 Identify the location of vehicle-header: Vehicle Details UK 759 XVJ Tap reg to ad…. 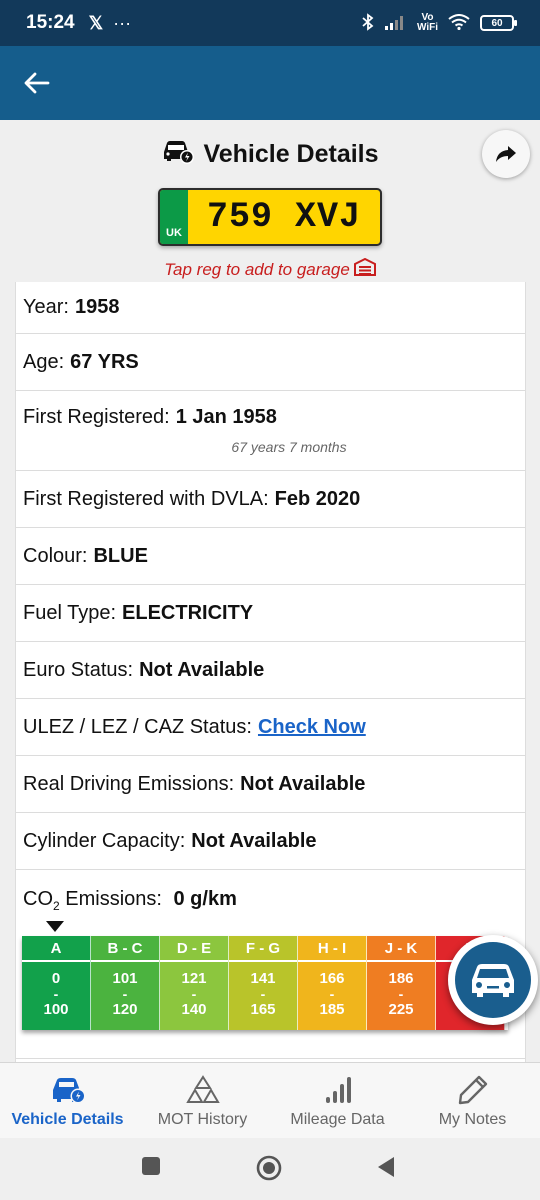
(270, 201).